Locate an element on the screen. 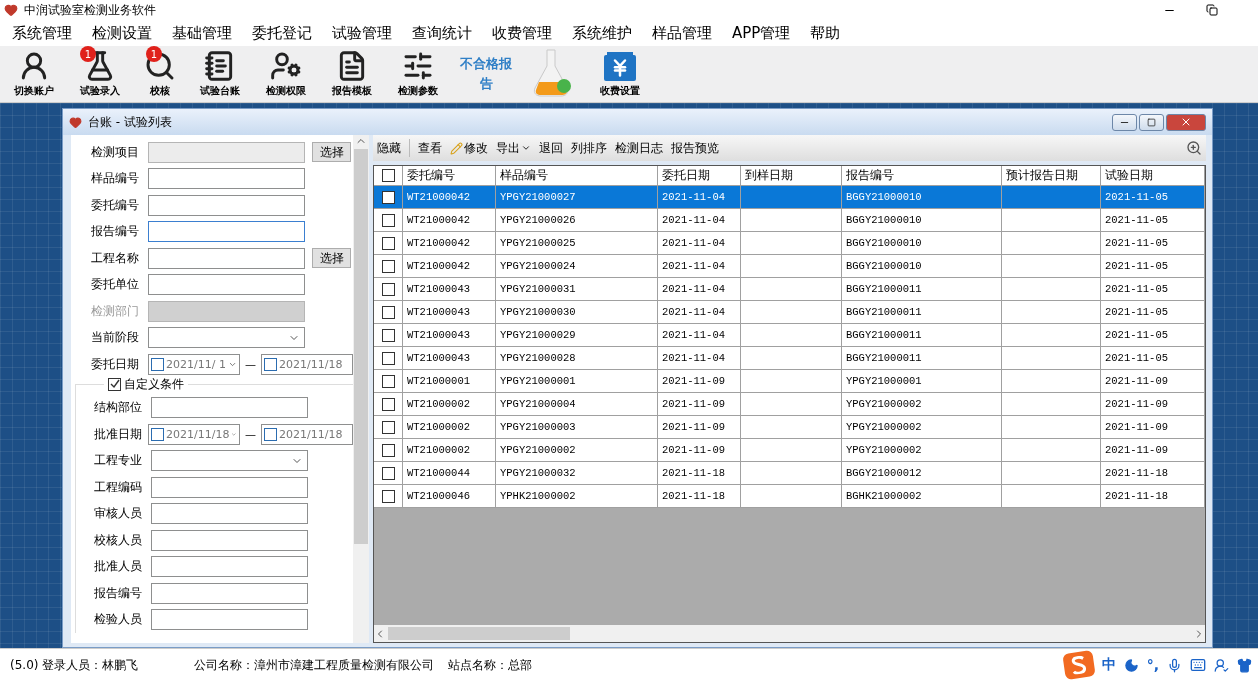 The height and width of the screenshot is (681, 1258). toolbar-button: 列排序 is located at coordinates (589, 148).